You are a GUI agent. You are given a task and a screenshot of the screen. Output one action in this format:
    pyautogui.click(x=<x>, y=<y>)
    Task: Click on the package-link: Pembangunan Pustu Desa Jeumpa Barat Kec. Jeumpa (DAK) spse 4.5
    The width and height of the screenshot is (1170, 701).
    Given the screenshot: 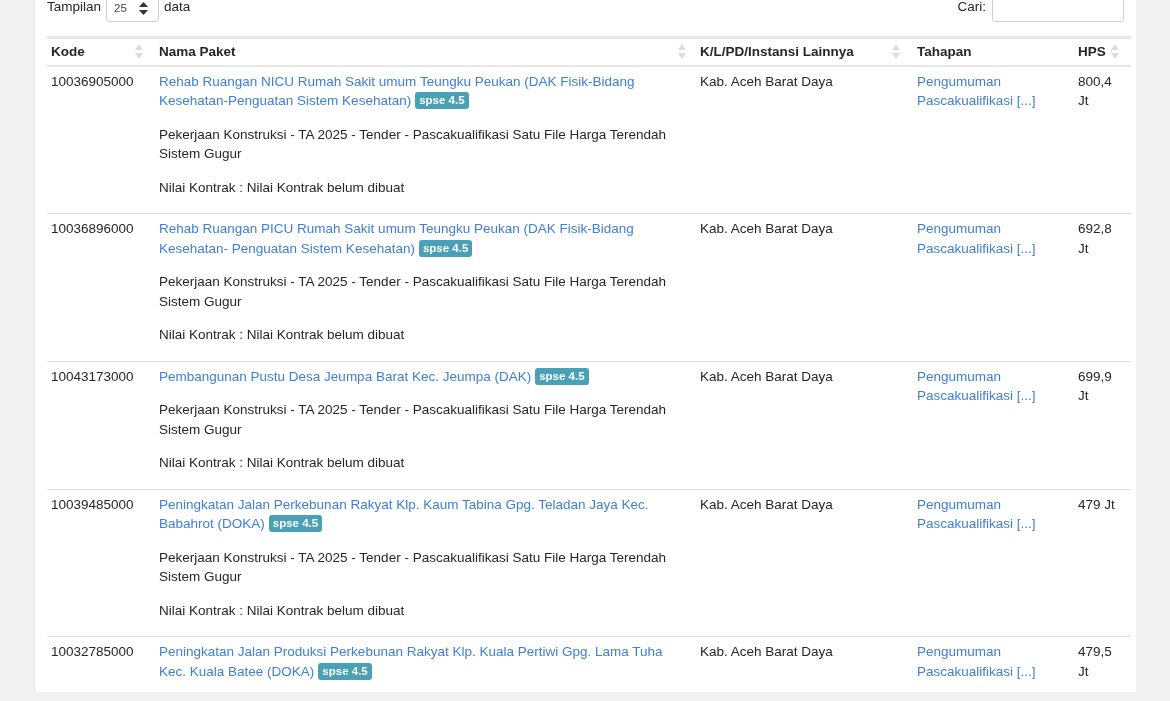 What is the action you would take?
    pyautogui.click(x=422, y=376)
    